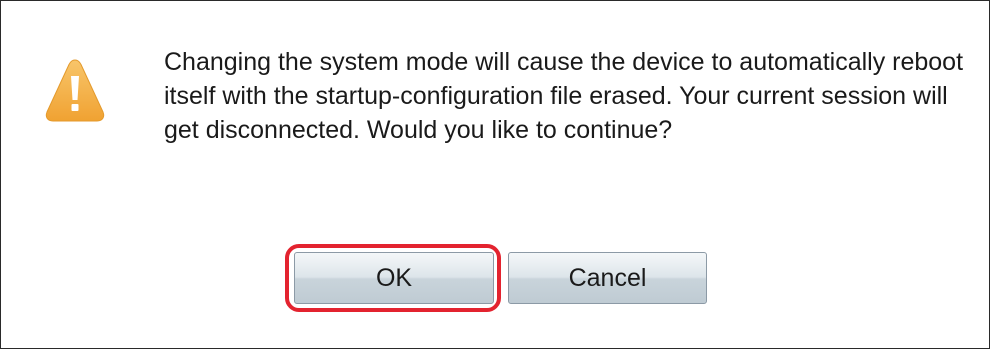 Image resolution: width=991 pixels, height=350 pixels. Describe the element at coordinates (607, 278) in the screenshot. I see `cancel-button: Cancel` at that location.